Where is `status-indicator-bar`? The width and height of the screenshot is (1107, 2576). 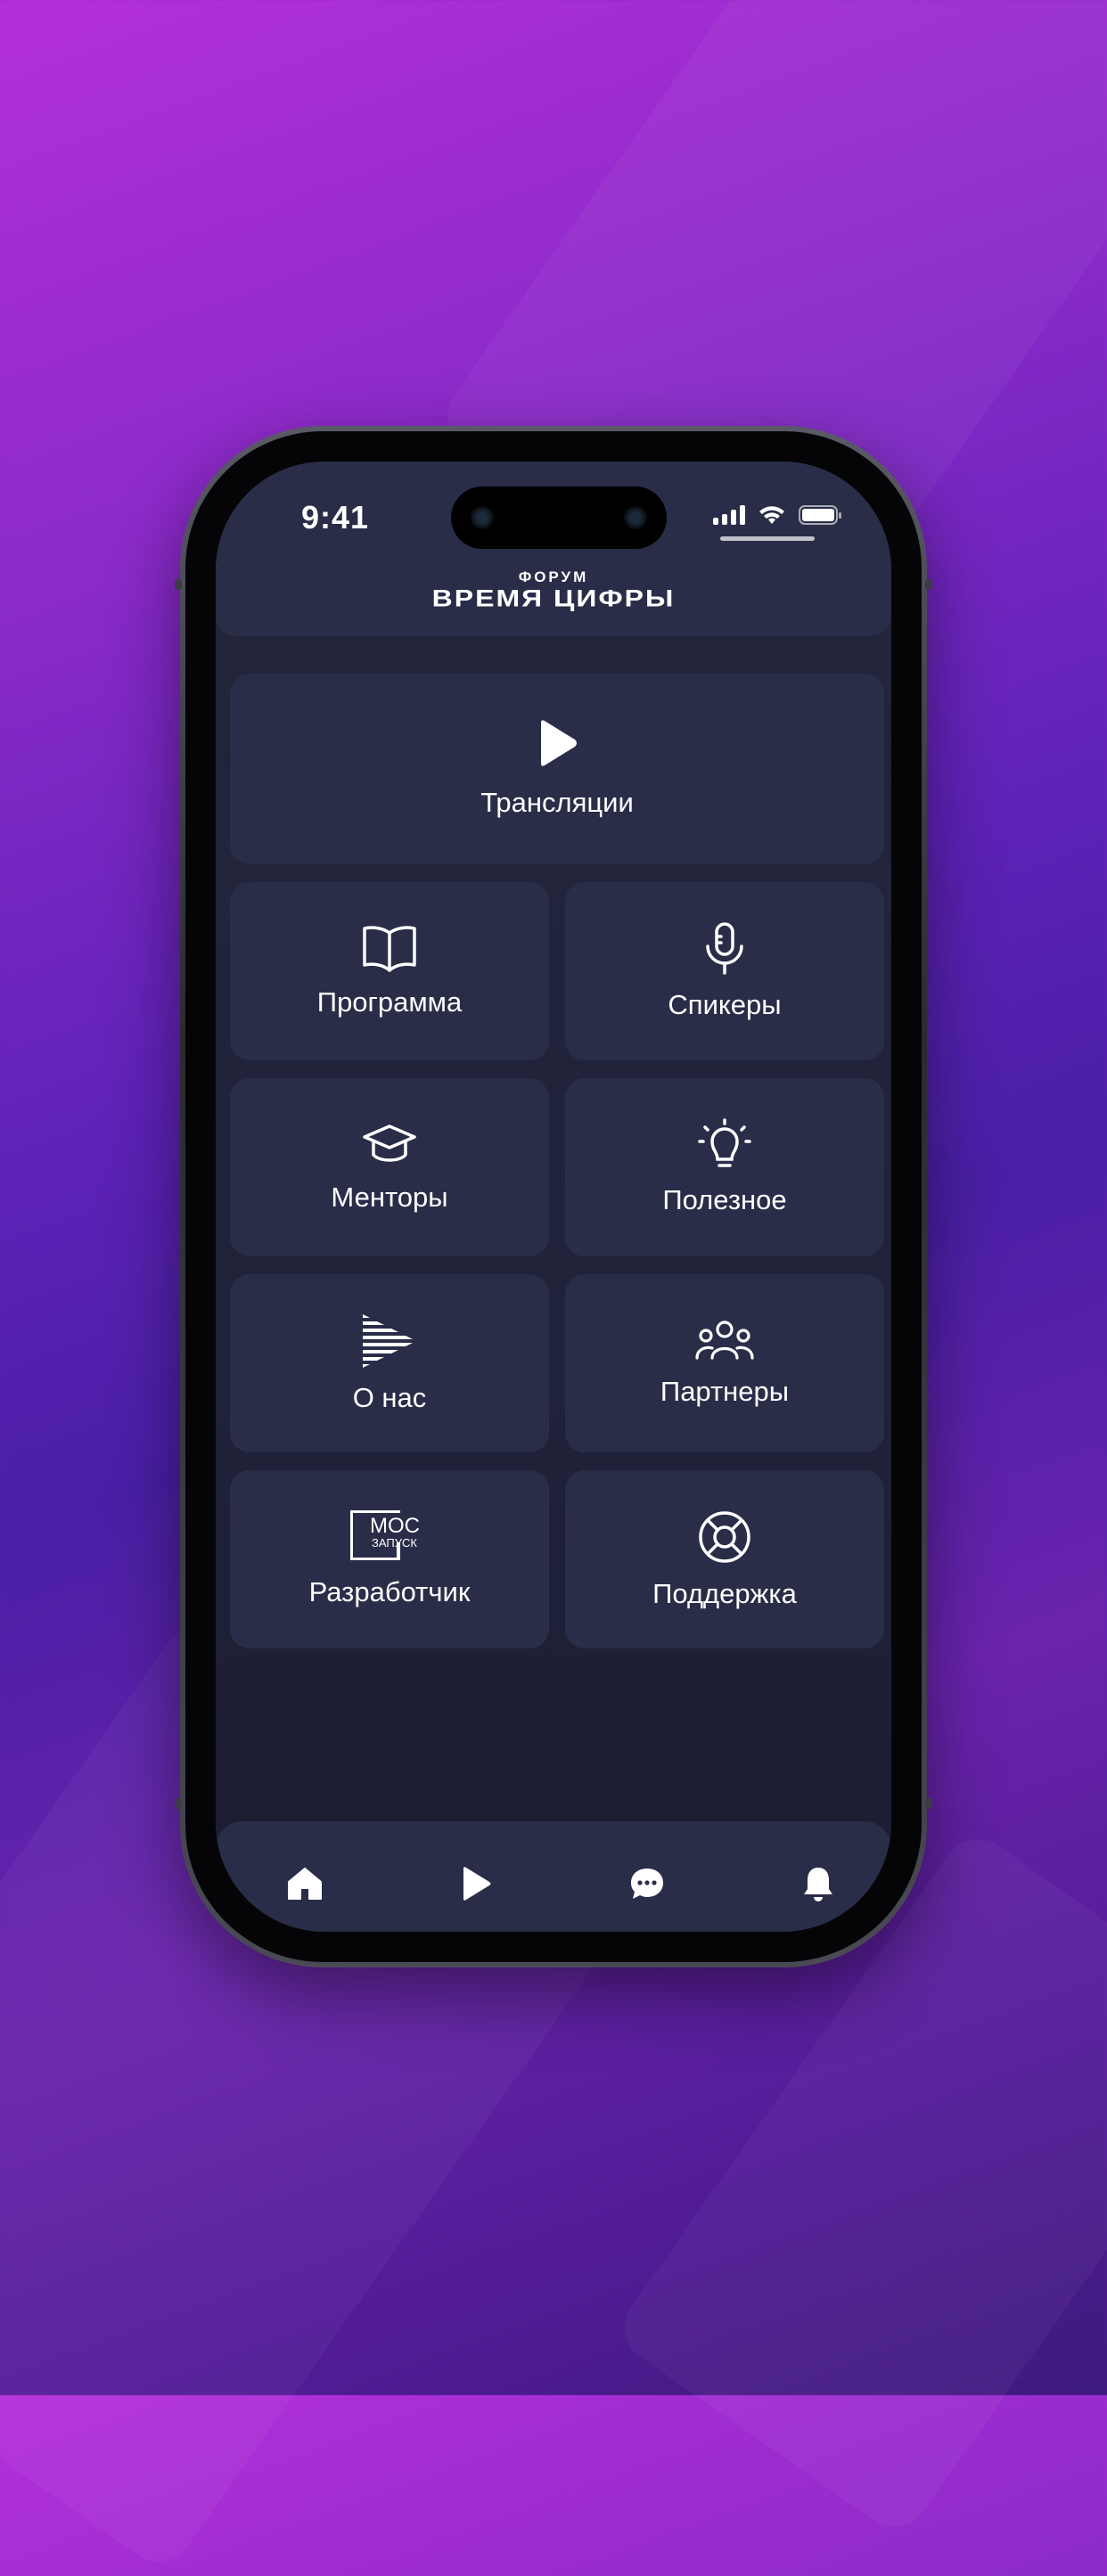 status-indicator-bar is located at coordinates (768, 538).